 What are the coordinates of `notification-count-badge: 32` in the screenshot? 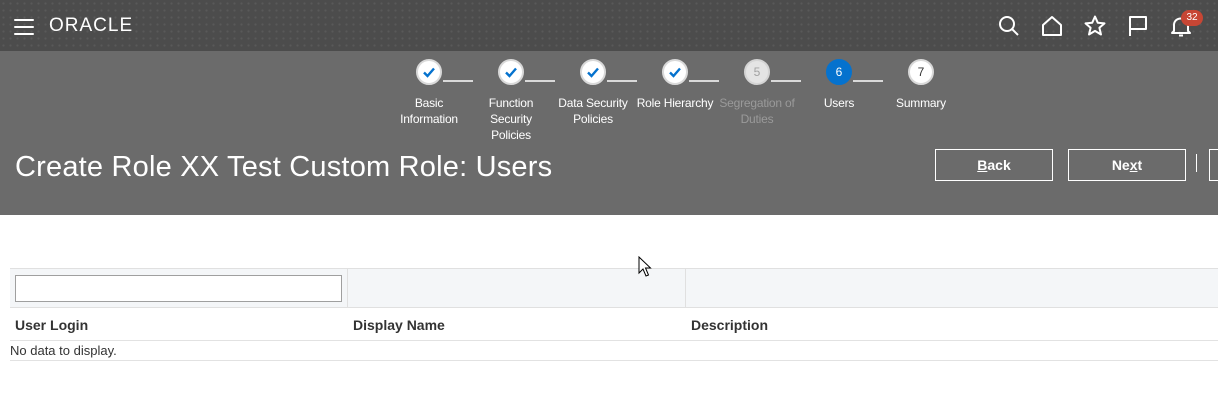 It's located at (1192, 18).